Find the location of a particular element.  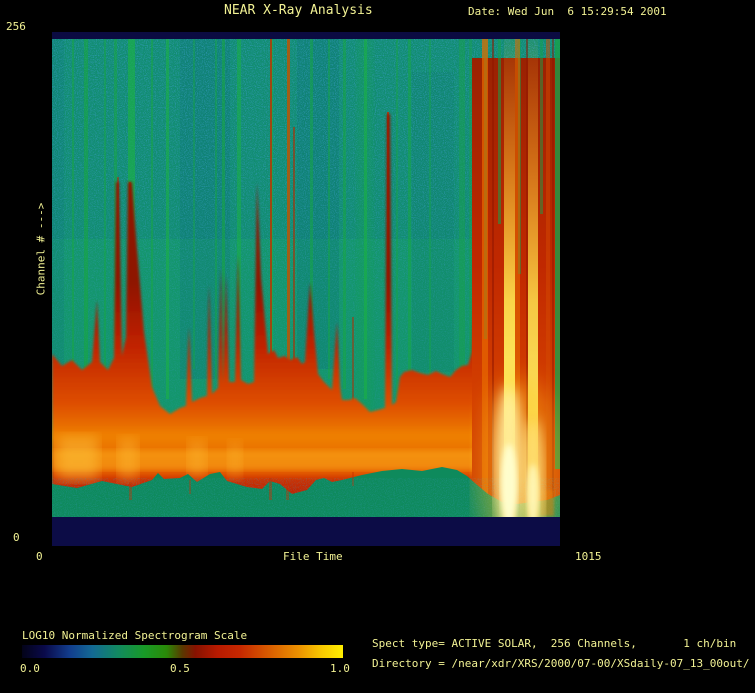

colorbar-gradient is located at coordinates (182, 651).